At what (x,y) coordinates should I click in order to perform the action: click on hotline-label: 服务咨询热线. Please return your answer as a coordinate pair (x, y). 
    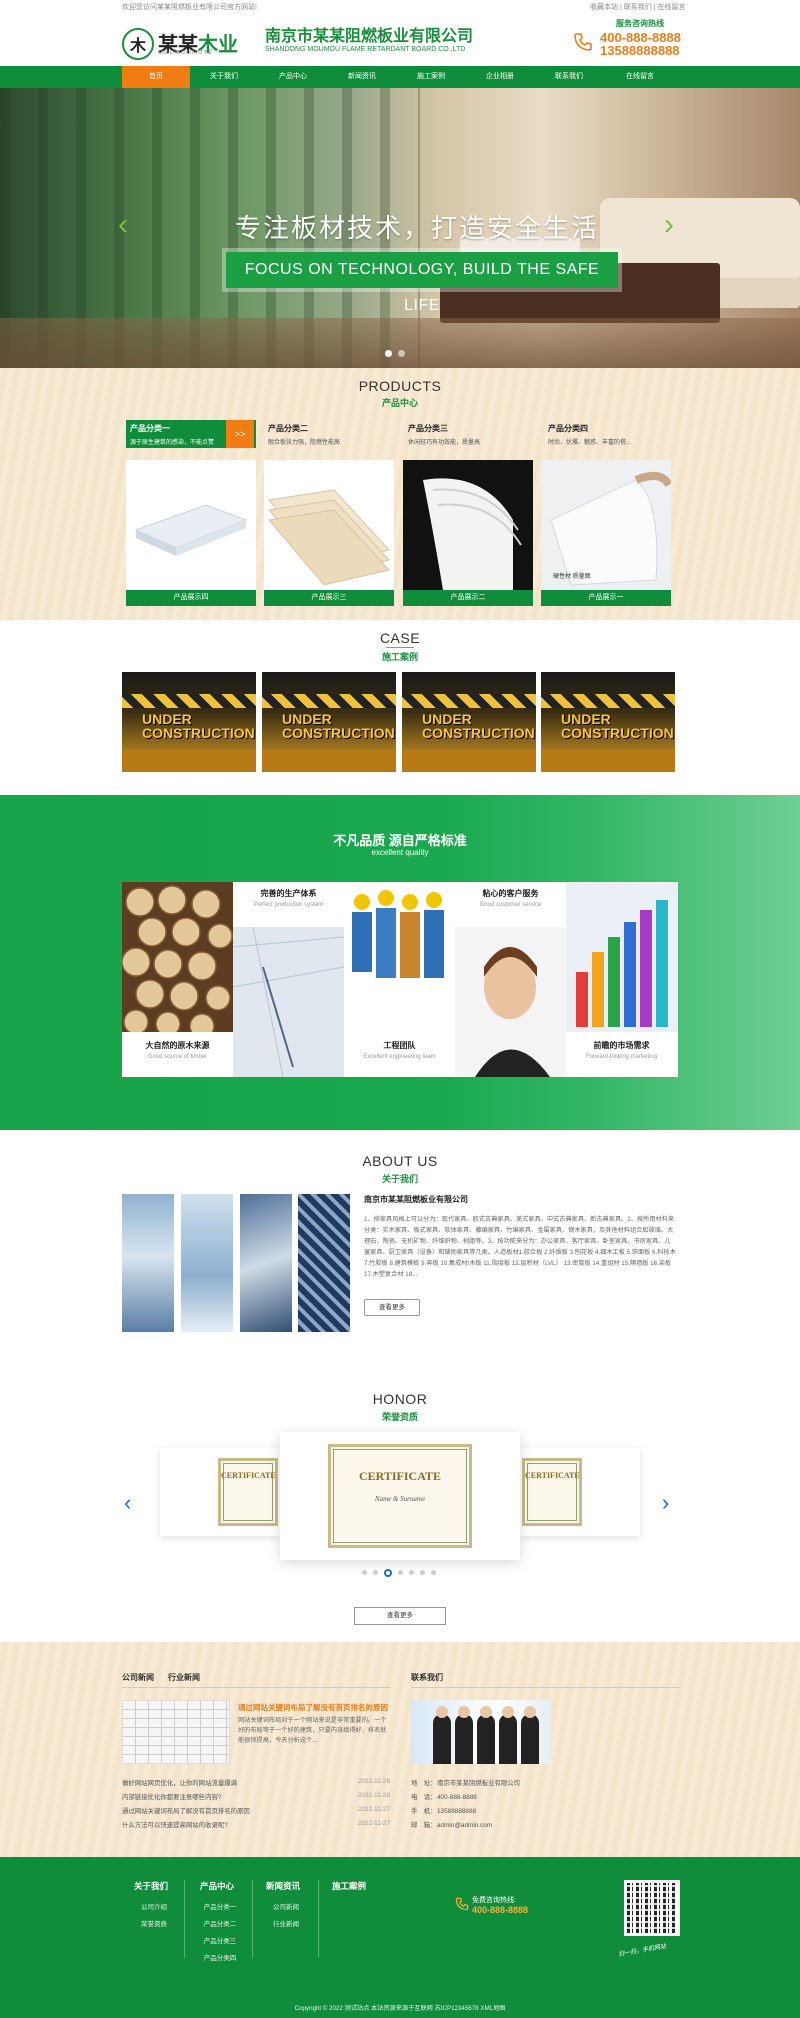
    Looking at the image, I should click on (640, 23).